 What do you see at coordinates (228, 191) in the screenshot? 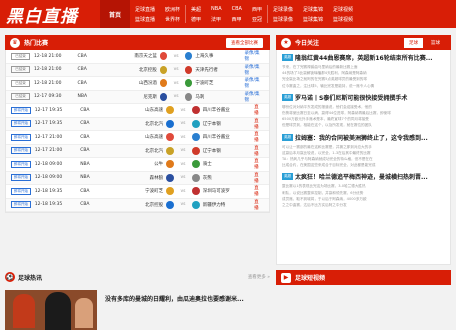
I see `away-team: 深圳马可波罗` at bounding box center [228, 191].